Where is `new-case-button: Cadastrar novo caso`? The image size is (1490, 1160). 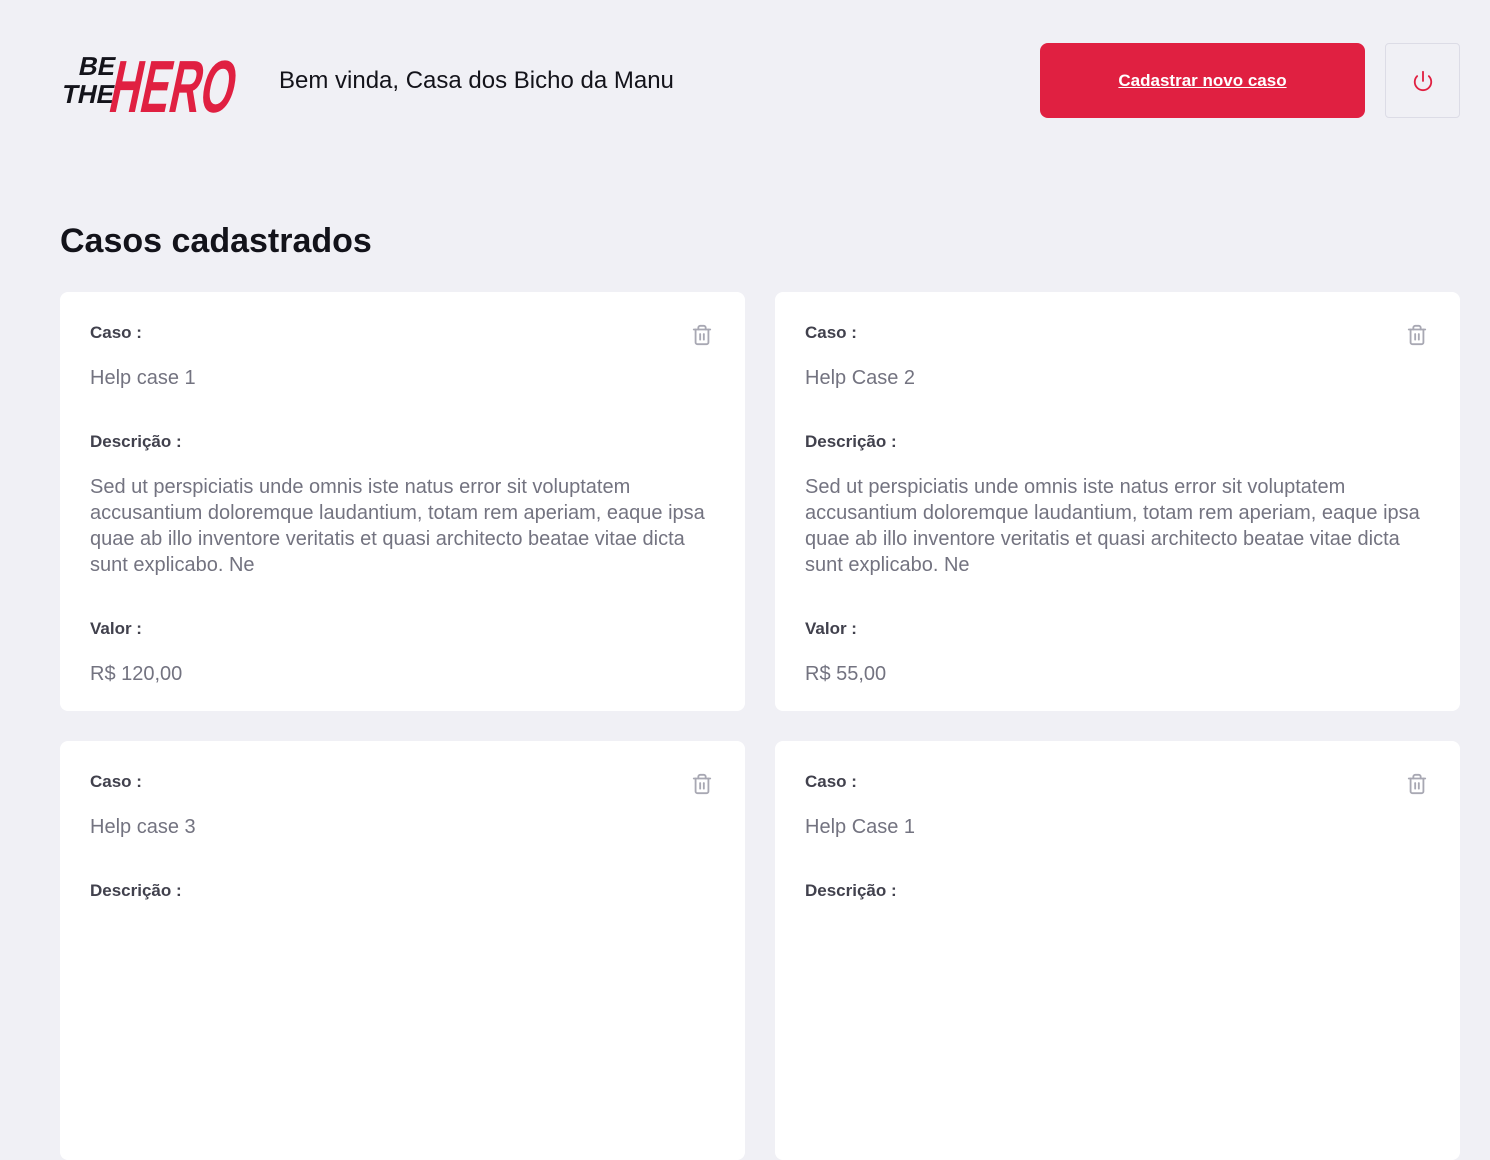 new-case-button: Cadastrar novo caso is located at coordinates (1202, 80).